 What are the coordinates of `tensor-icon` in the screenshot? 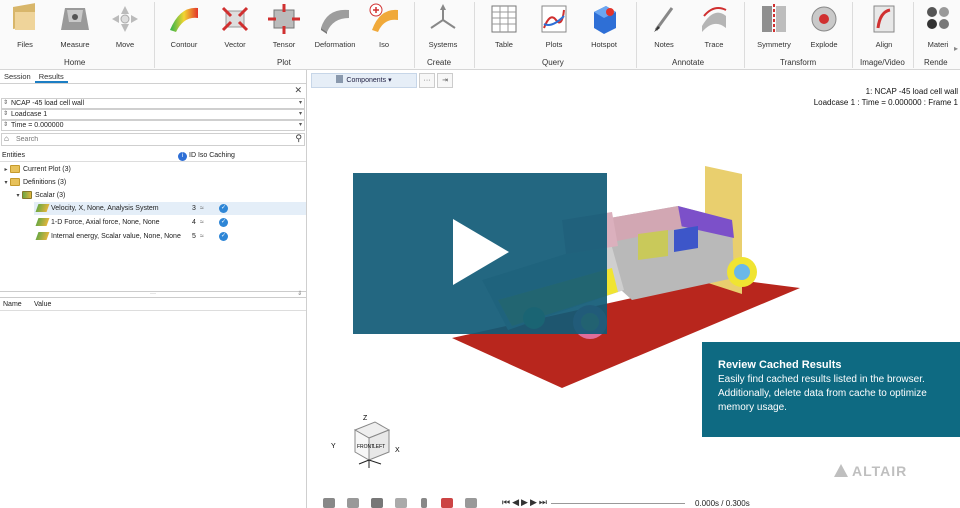 It's located at (284, 19).